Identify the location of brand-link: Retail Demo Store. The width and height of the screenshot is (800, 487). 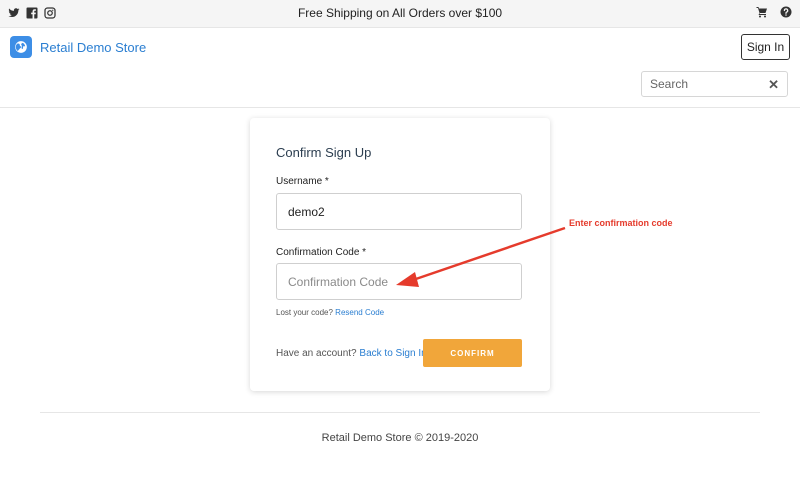
(78, 47).